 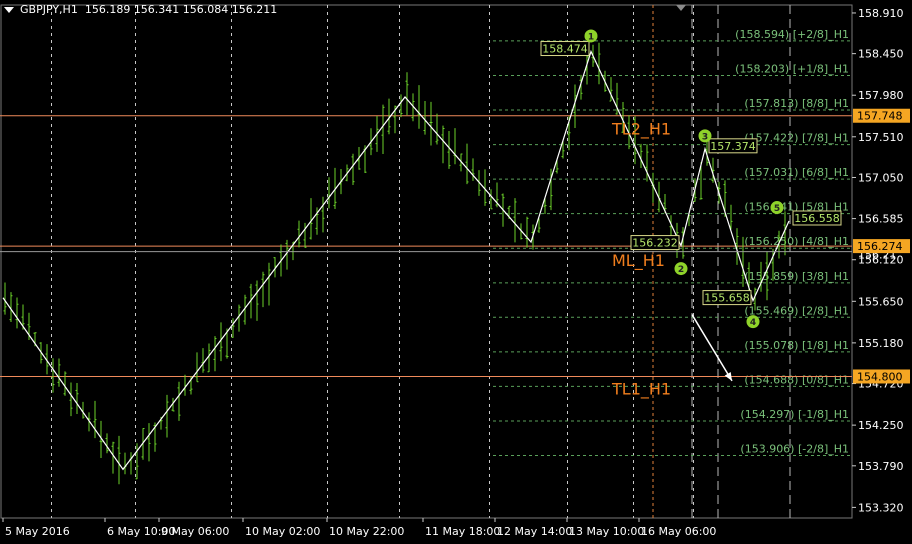 I want to click on y-axis-tick-label: 157.510, so click(x=881, y=137).